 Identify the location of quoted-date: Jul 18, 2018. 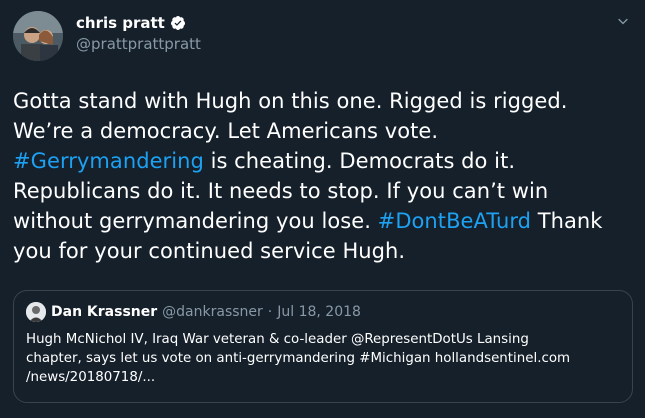
(319, 312).